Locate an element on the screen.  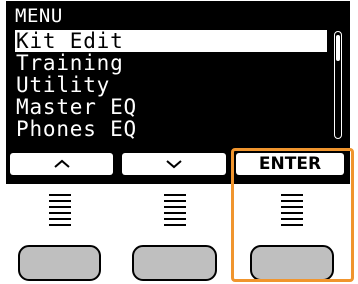
scroll-thumb is located at coordinates (338, 48).